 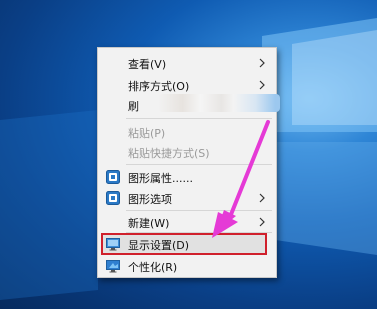 I want to click on menu-item-display-settings: 显示设置(D), so click(x=187, y=244).